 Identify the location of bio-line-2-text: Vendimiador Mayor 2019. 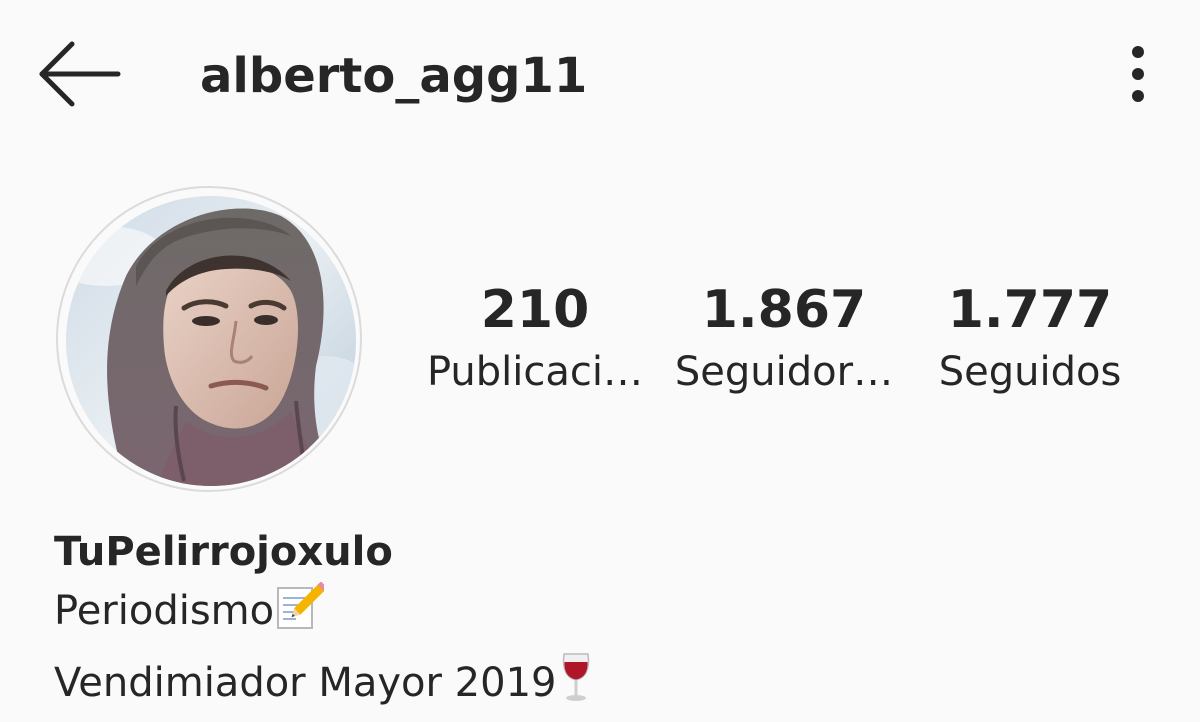
(305, 683).